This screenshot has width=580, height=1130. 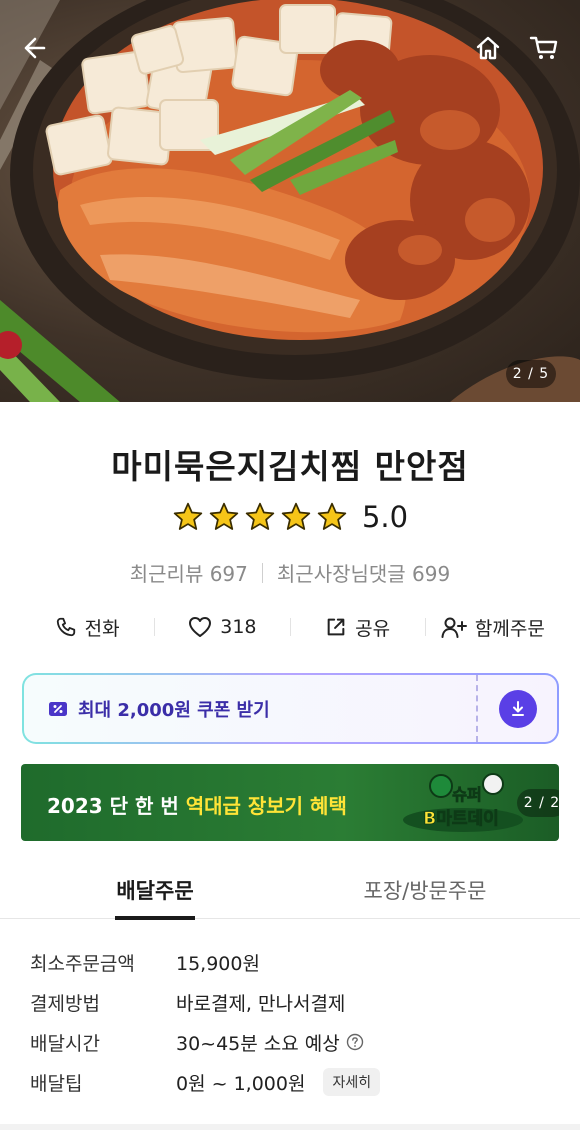 What do you see at coordinates (336, 627) in the screenshot?
I see `share-icon` at bounding box center [336, 627].